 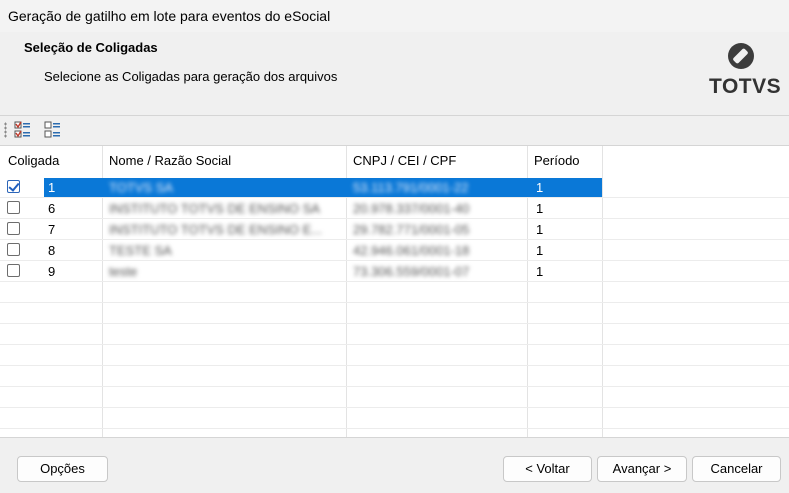 I want to click on table-row: 8 TESTE SA 42.946.061/0001-18 1, so click(x=394, y=250).